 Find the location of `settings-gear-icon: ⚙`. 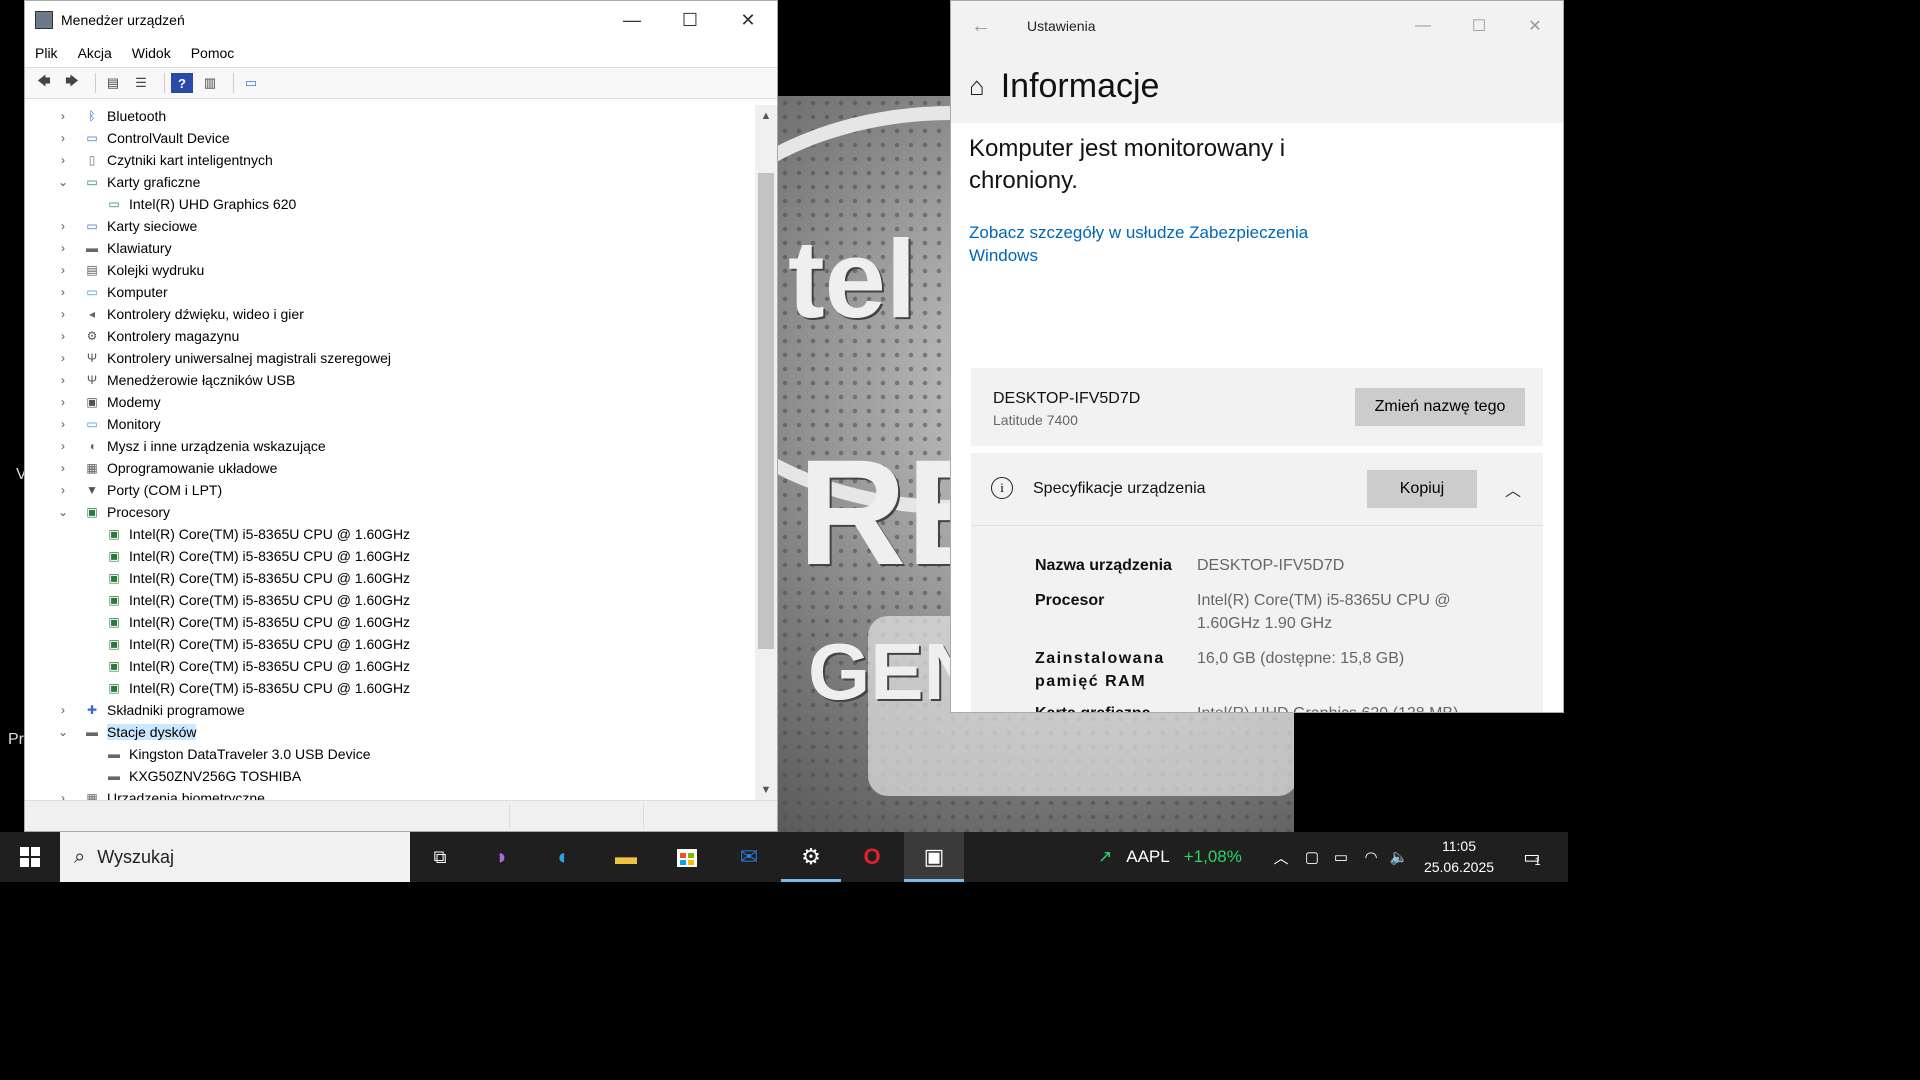

settings-gear-icon: ⚙ is located at coordinates (811, 857).